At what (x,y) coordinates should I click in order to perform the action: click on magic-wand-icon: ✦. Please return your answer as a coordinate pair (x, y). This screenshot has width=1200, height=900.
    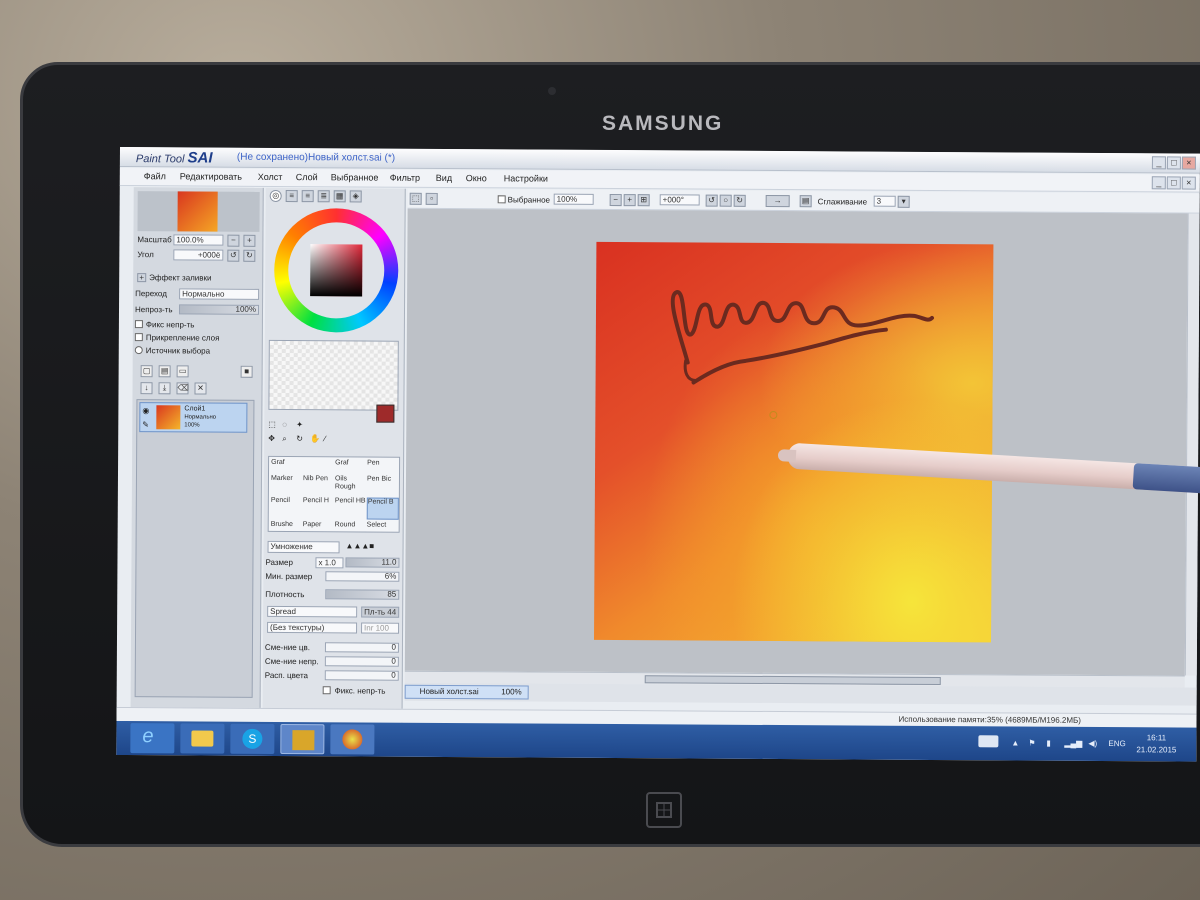
    Looking at the image, I should click on (299, 424).